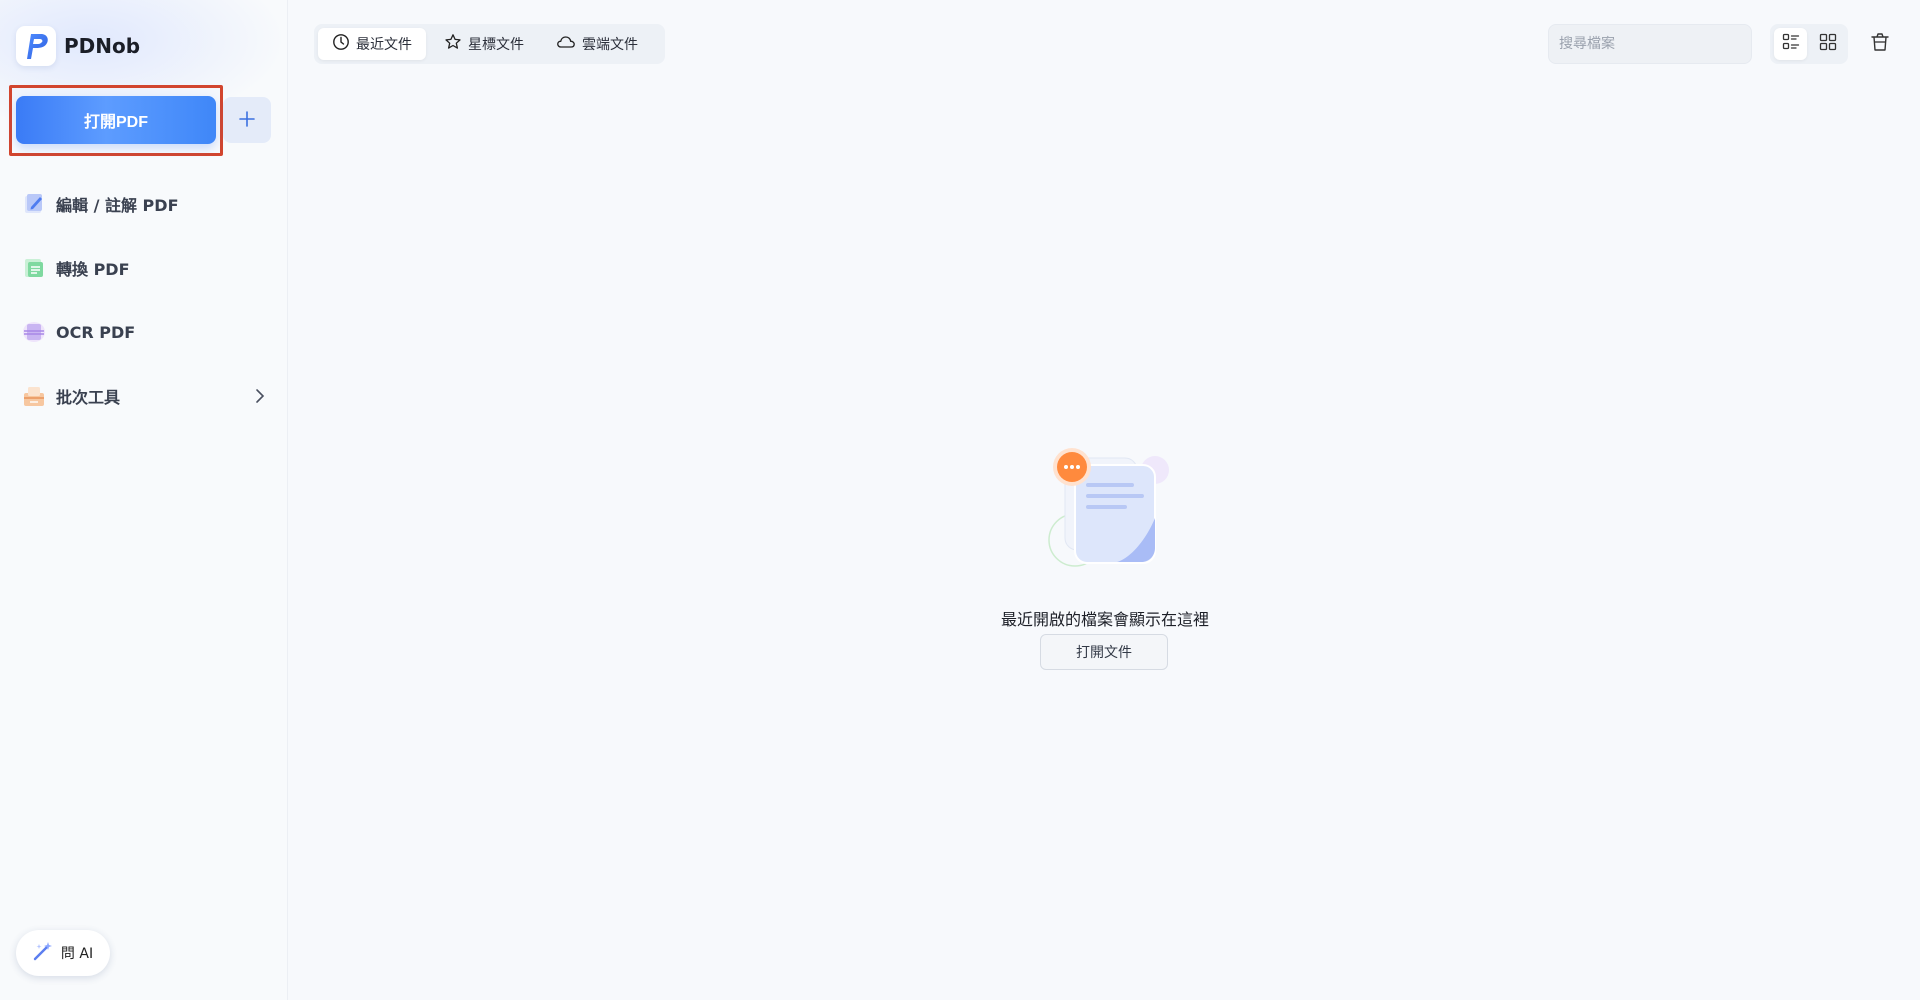 The width and height of the screenshot is (1920, 1000). I want to click on file-tabs: 最近文件 星標文件 雲端文件, so click(489, 44).